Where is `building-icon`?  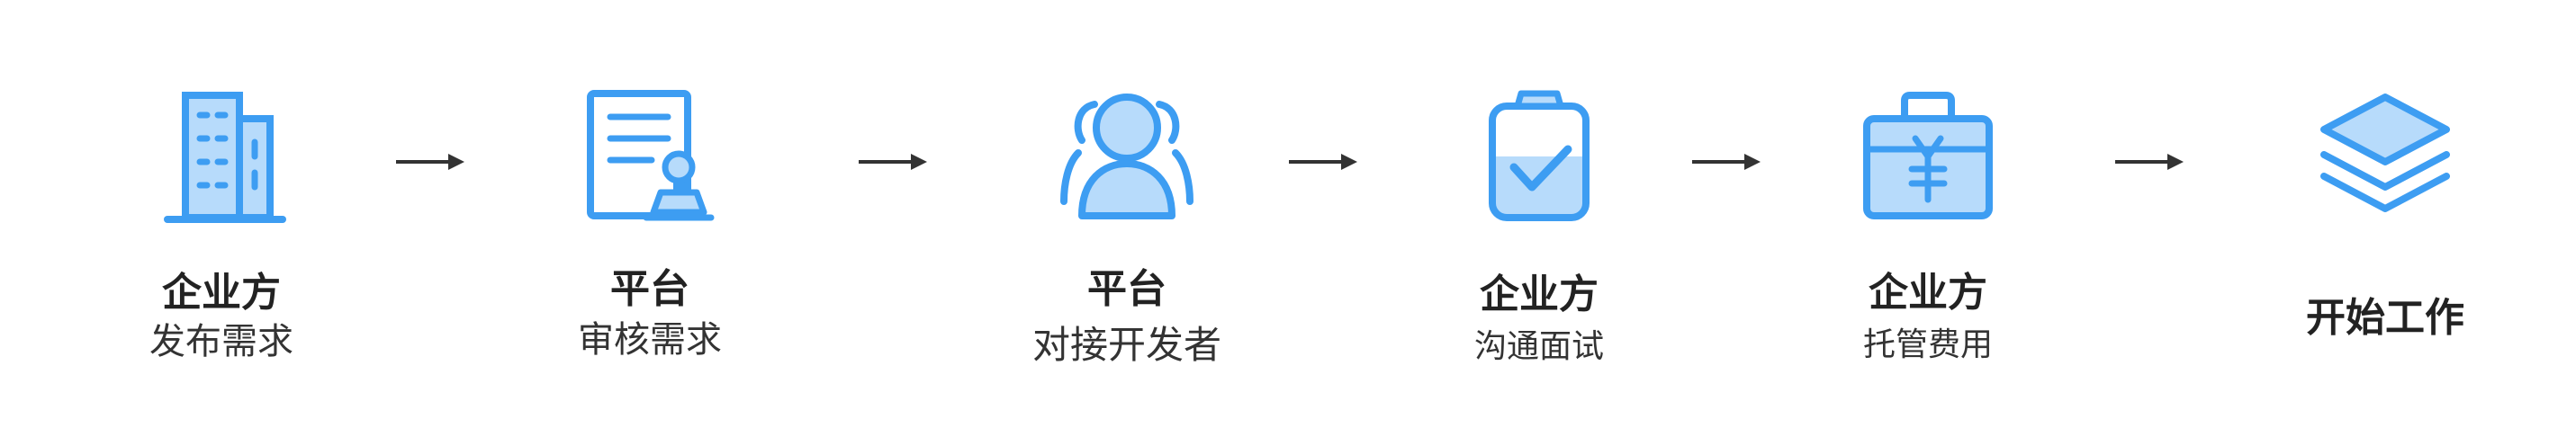 building-icon is located at coordinates (221, 158).